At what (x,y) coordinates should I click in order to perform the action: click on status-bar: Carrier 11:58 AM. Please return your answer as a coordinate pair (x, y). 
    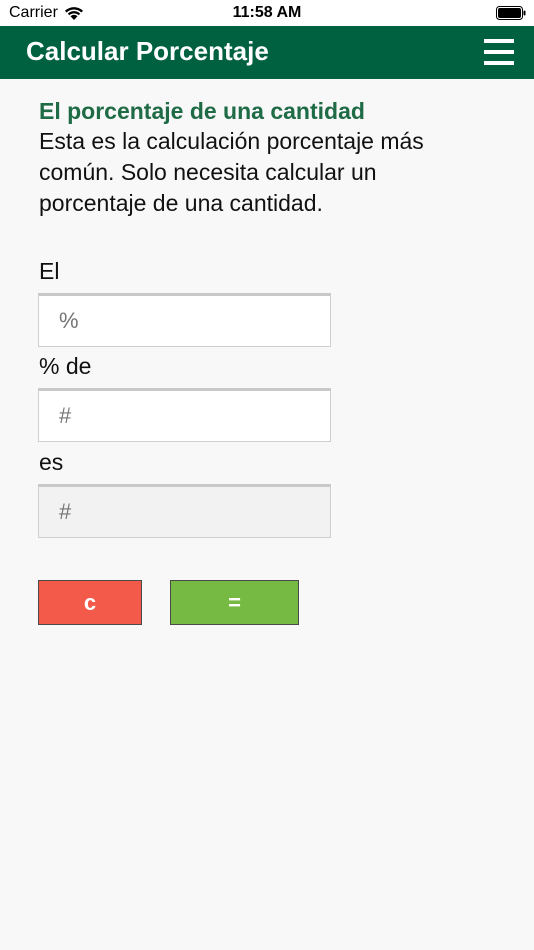
    Looking at the image, I should click on (267, 13).